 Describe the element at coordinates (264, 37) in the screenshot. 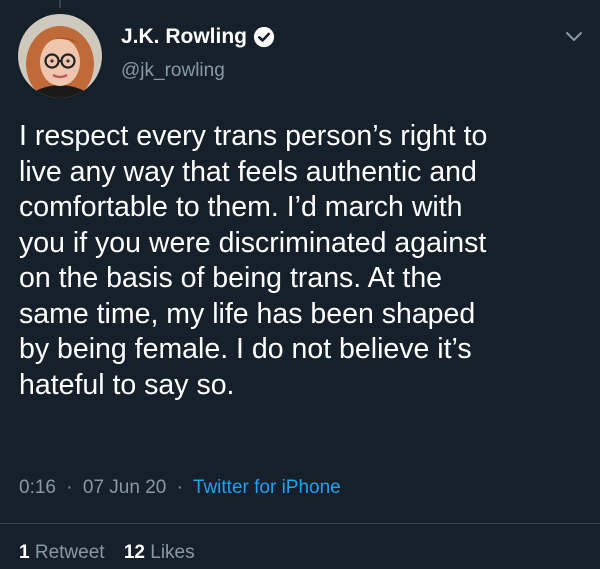

I see `verified-badge-icon` at that location.